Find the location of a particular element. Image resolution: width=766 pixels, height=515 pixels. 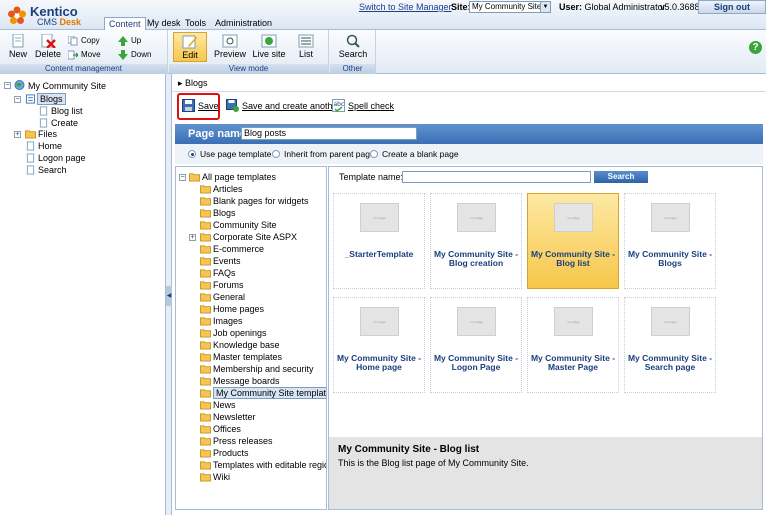

tree-item-search: Search is located at coordinates (52, 170).